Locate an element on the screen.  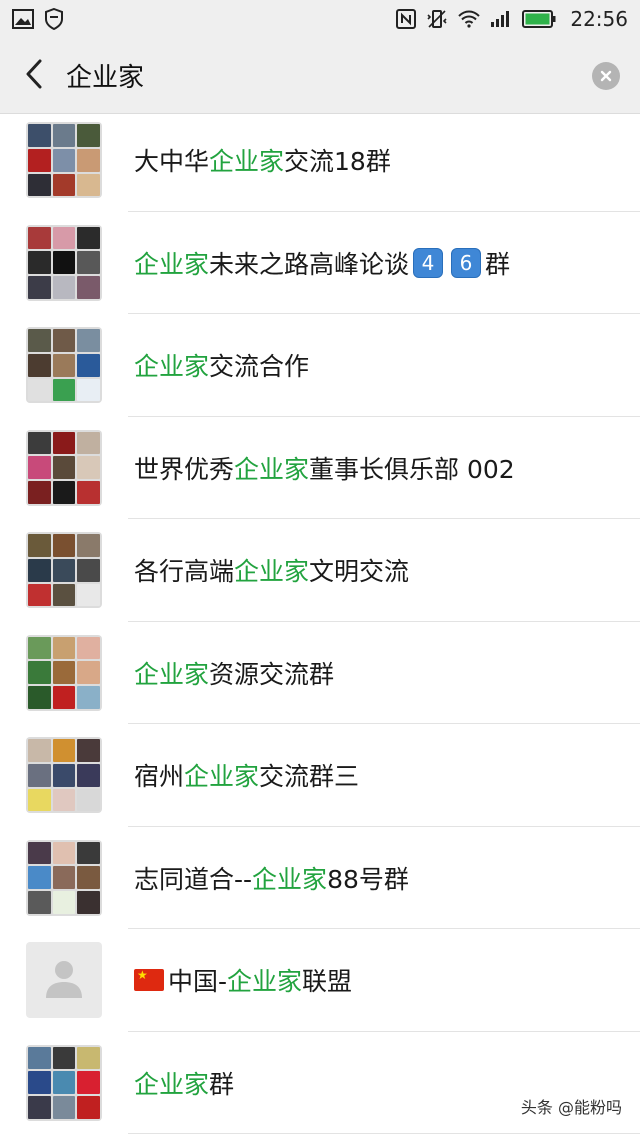
image-icon is located at coordinates (23, 19).